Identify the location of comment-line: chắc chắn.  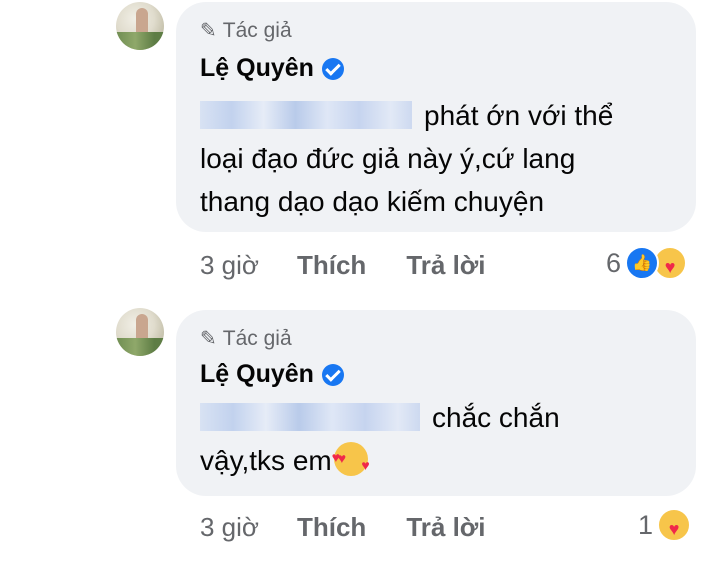
(380, 417).